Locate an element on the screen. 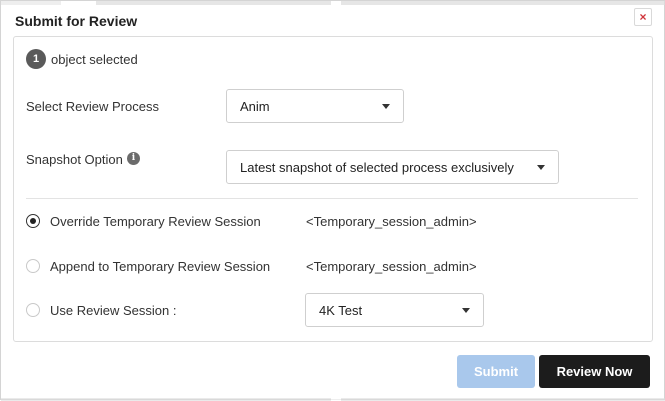 This screenshot has height=401, width=665. snapshot-option-label: Snapshot Option is located at coordinates (74, 159).